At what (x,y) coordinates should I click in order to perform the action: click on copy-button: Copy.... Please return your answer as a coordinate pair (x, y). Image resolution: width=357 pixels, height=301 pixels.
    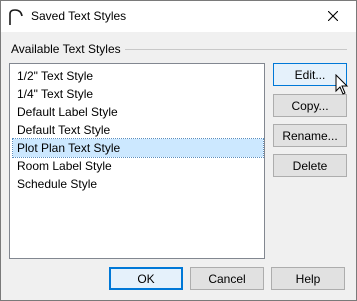
    Looking at the image, I should click on (310, 105).